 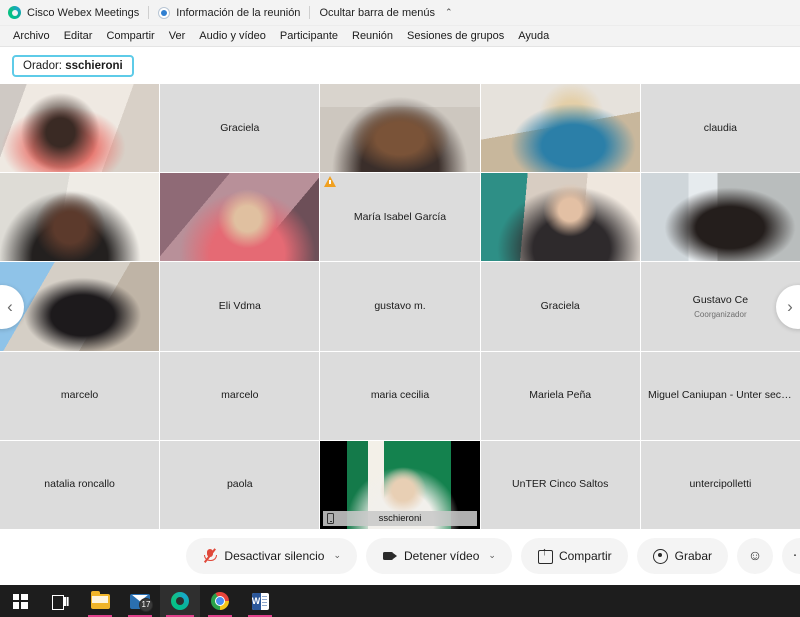 What do you see at coordinates (14, 12) in the screenshot?
I see `webex-logo-icon` at bounding box center [14, 12].